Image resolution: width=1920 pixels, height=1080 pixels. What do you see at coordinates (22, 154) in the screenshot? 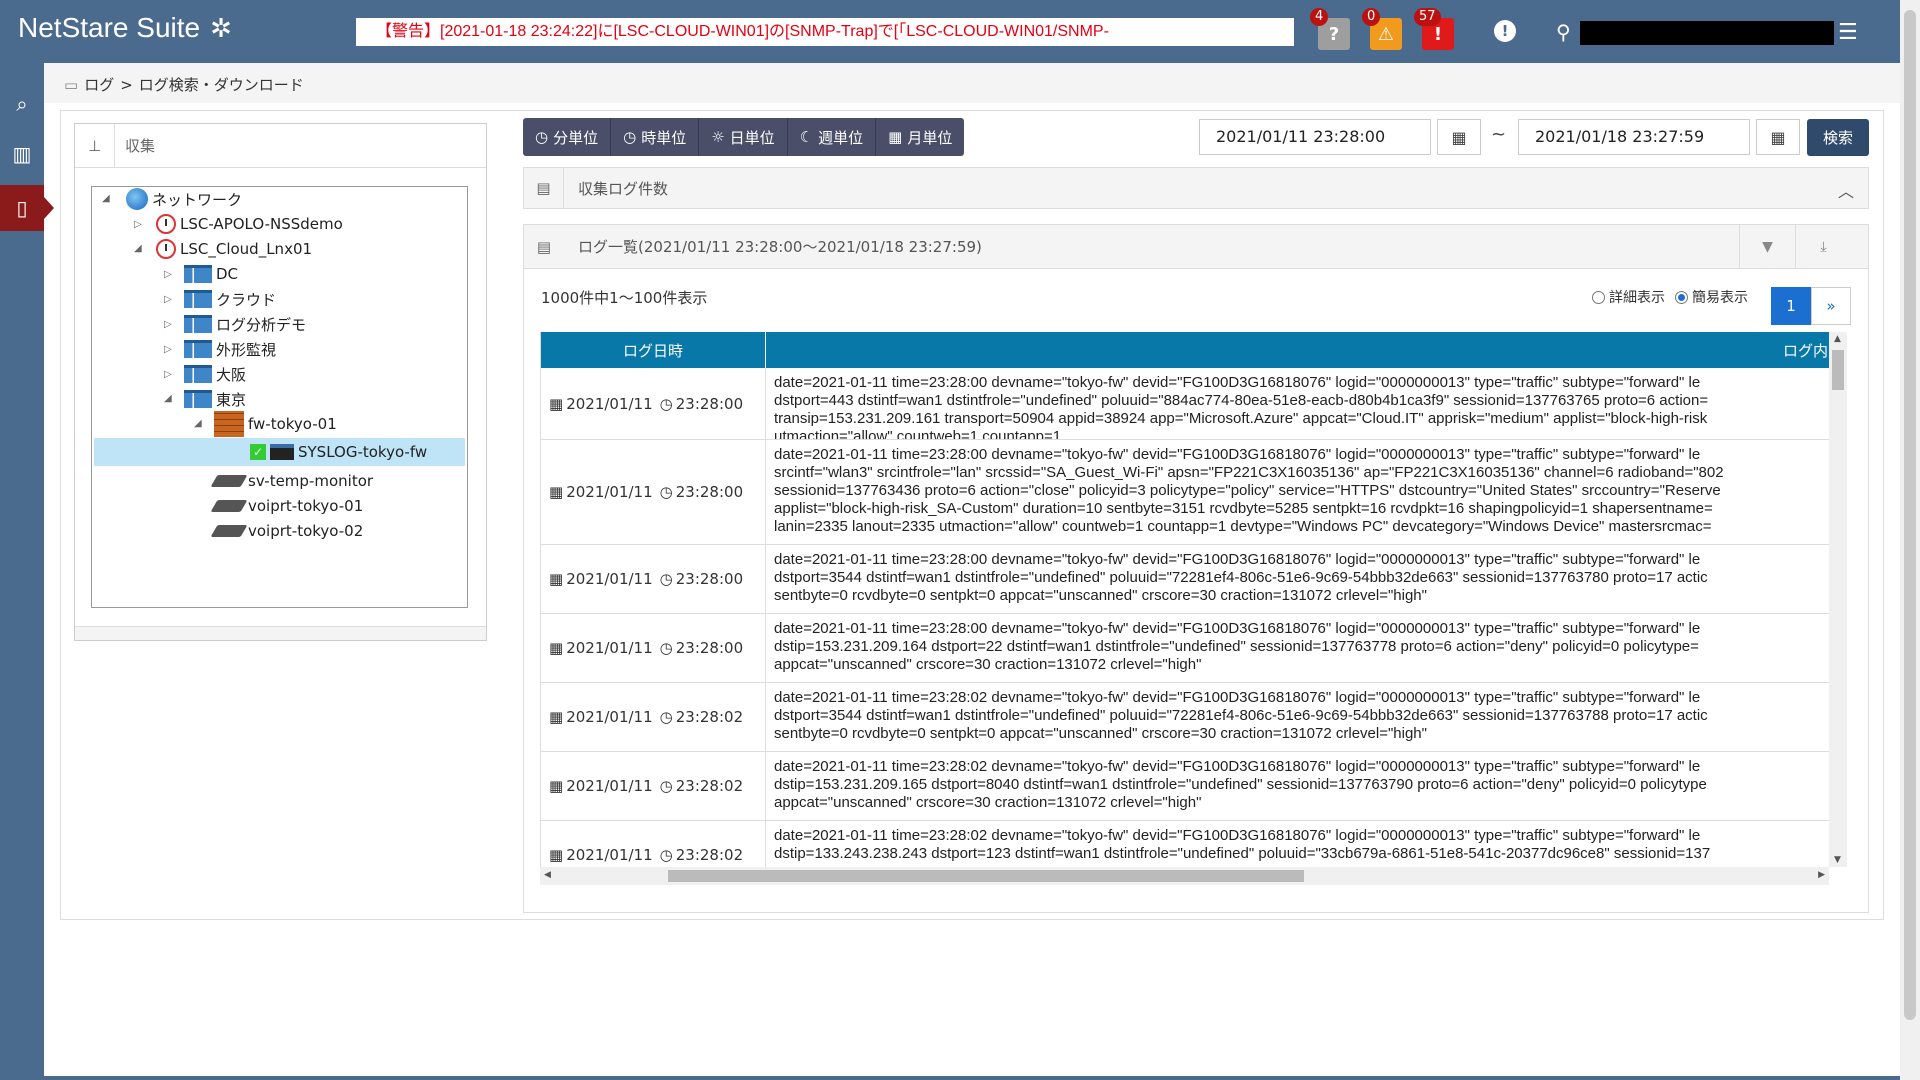
I see `chart-icon: ▥` at bounding box center [22, 154].